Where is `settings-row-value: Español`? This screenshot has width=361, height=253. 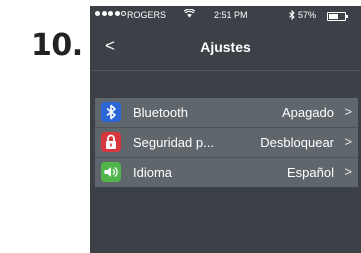
settings-row-value: Español is located at coordinates (310, 172).